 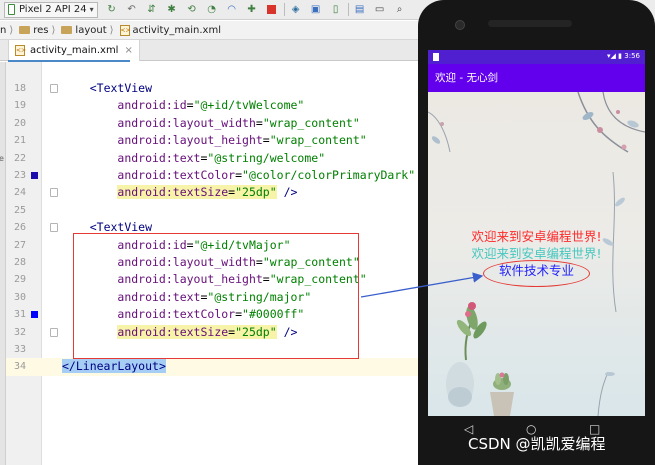 What do you see at coordinates (19, 349) in the screenshot?
I see `line-number: 33` at bounding box center [19, 349].